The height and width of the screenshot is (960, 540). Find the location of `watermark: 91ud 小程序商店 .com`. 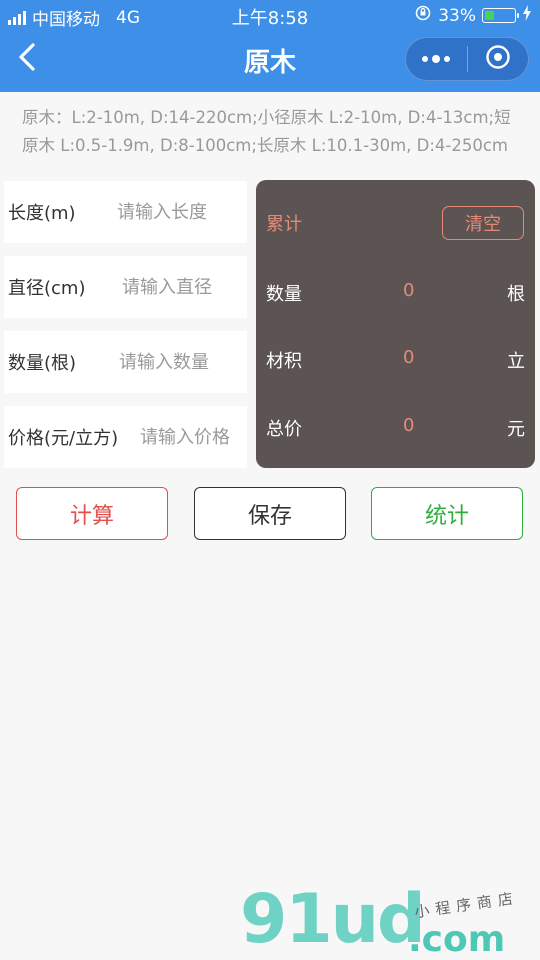

watermark: 91ud 小程序商店 .com is located at coordinates (390, 920).